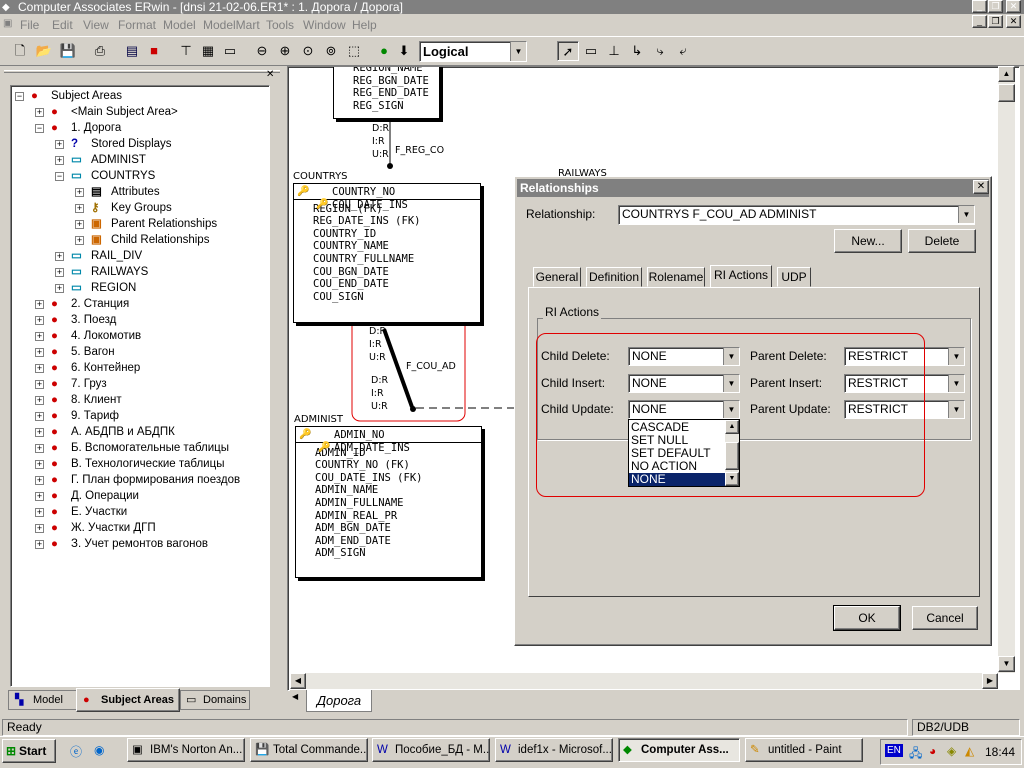 The width and height of the screenshot is (1024, 768). What do you see at coordinates (990, 681) in the screenshot?
I see `scroll-right-icon: ▶` at bounding box center [990, 681].